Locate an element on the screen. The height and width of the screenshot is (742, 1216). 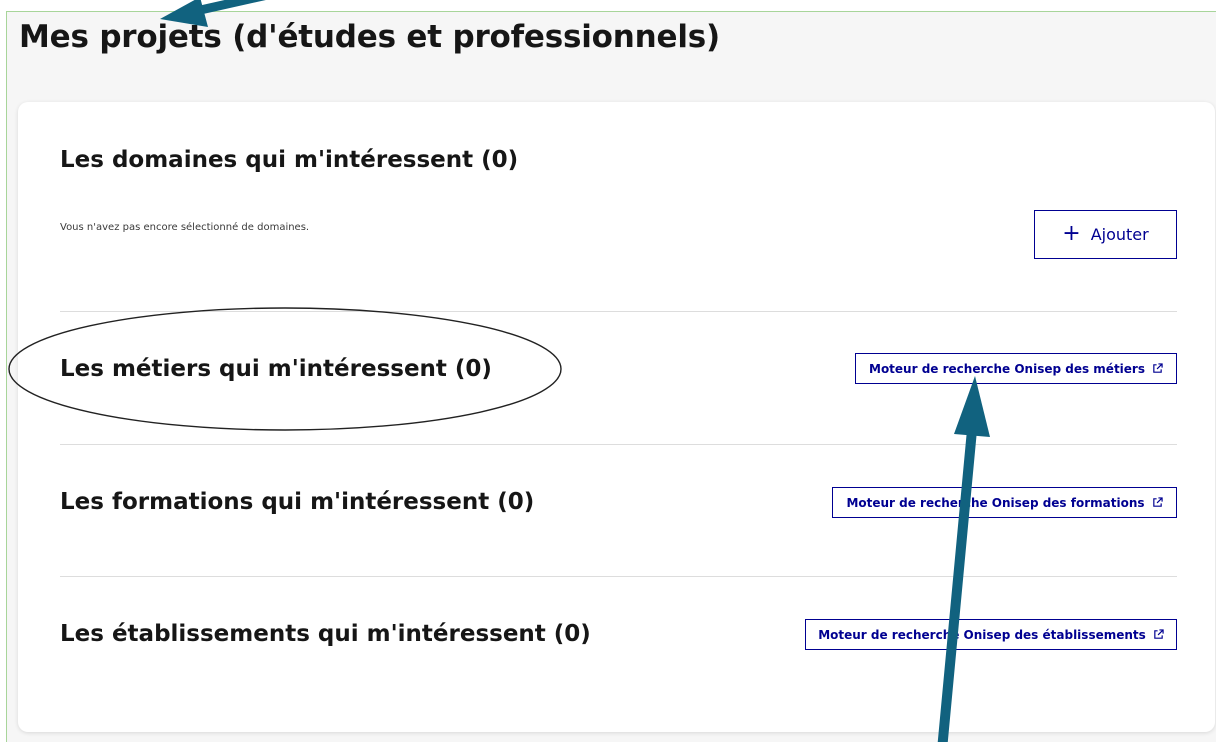
onisep-metiers-link: Moteur de recherche Onisep des métiers is located at coordinates (1016, 368).